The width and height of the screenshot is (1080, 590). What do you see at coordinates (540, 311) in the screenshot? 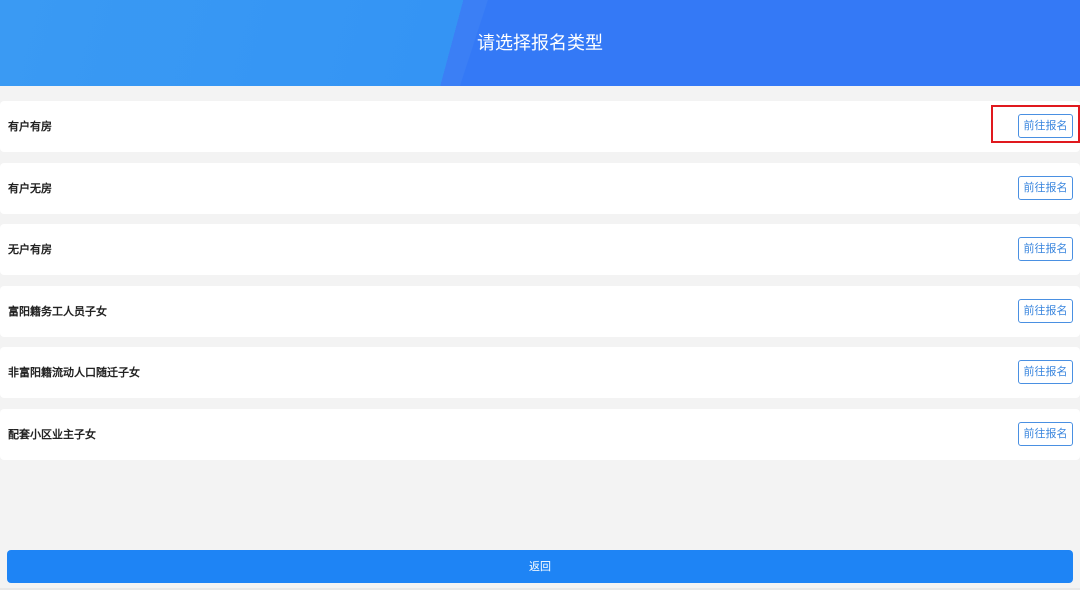
I see `list-item: 富阳籍务工人员子女 前往报名` at bounding box center [540, 311].